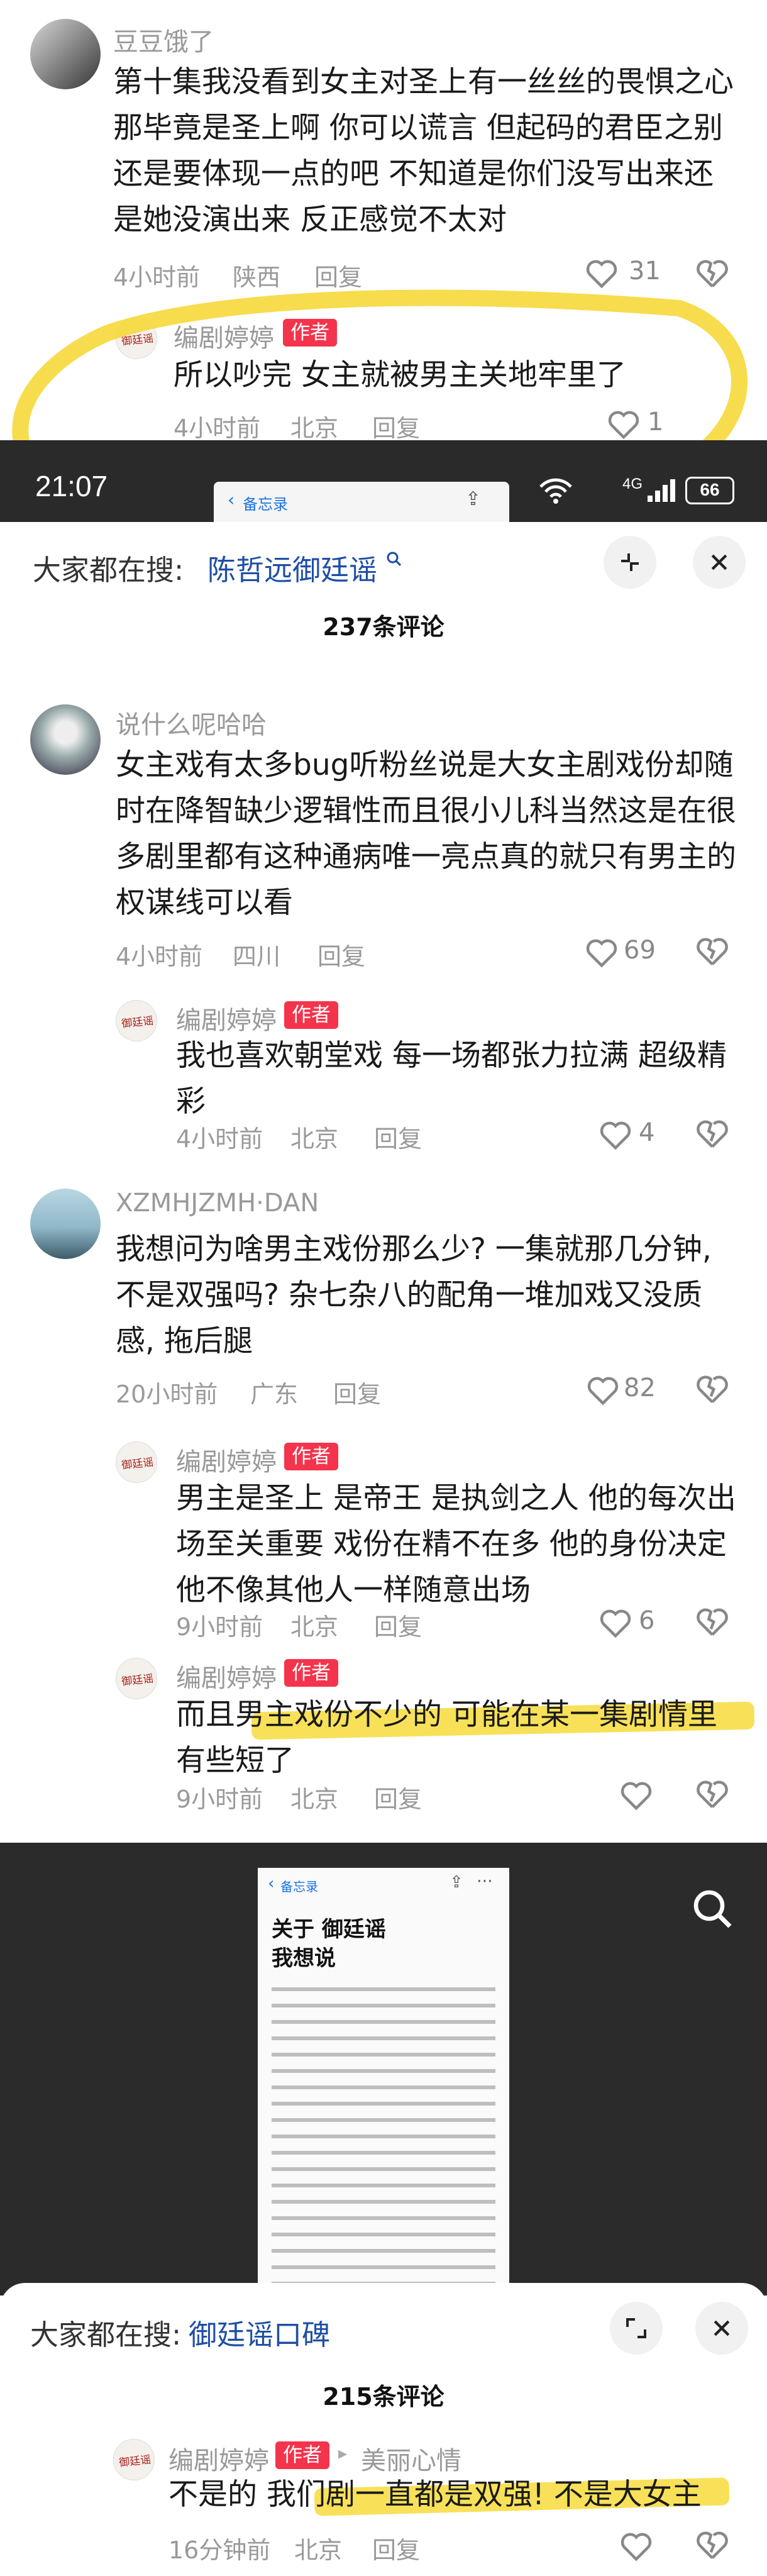  I want to click on reply-arrow-icon: ▸, so click(343, 2453).